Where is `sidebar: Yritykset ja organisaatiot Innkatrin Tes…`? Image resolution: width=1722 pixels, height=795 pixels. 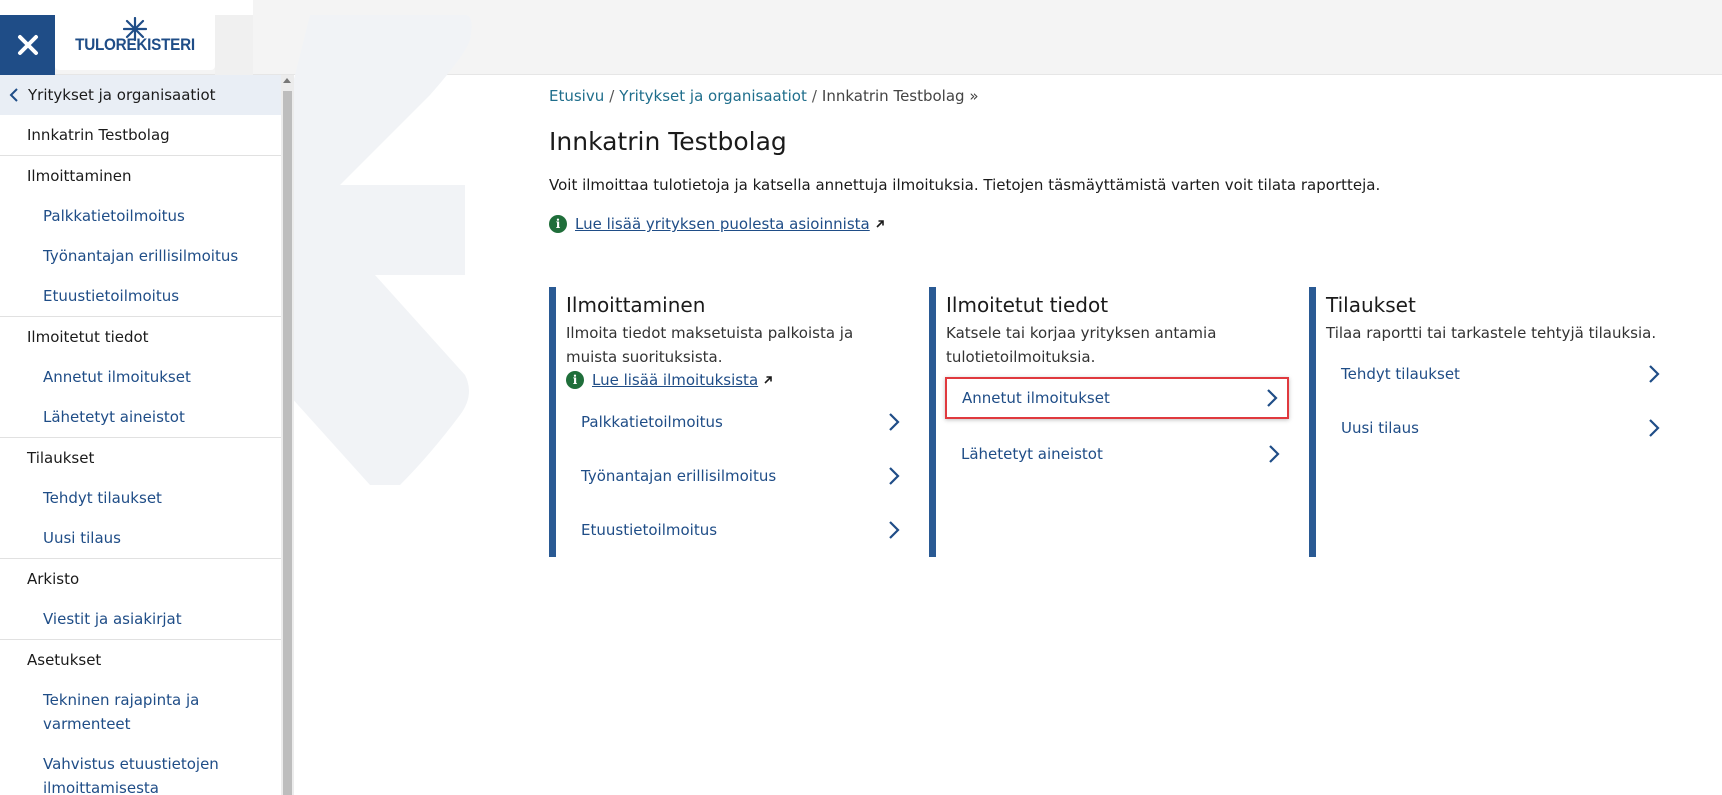 sidebar: Yritykset ja organisaatiot Innkatrin Tes… is located at coordinates (140, 435).